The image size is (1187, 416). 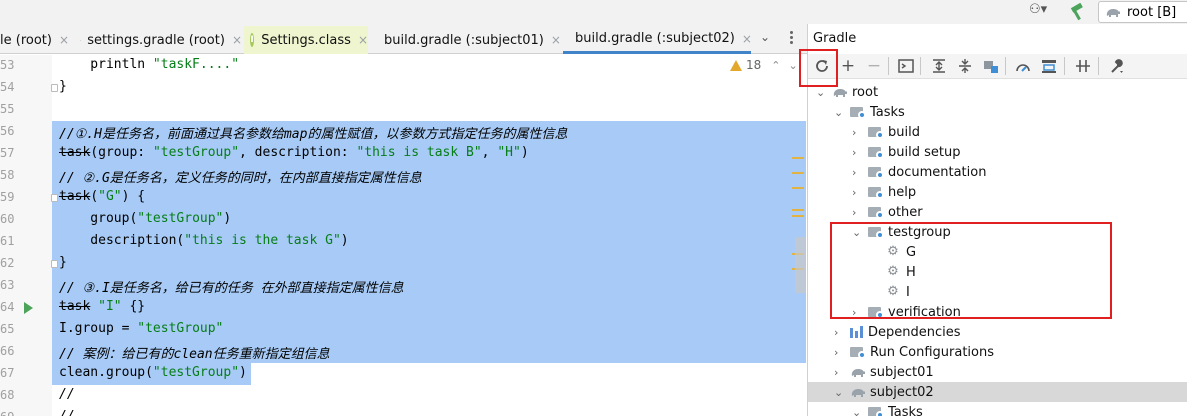 I want to click on tree-node-other: › other, so click(x=887, y=212).